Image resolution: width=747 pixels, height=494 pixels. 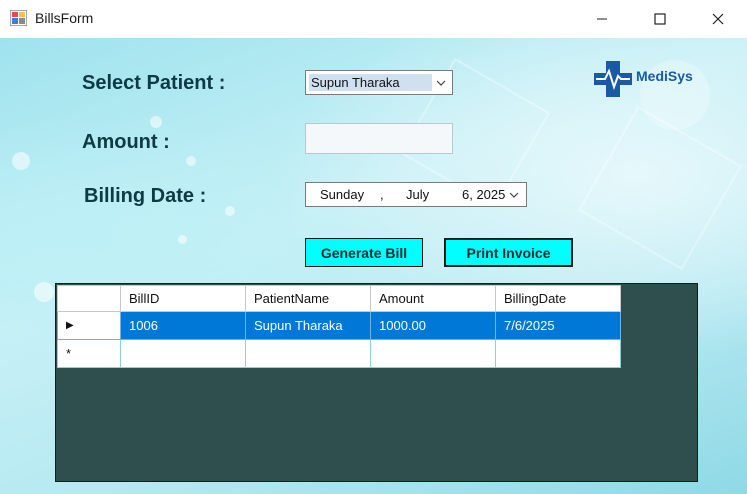 I want to click on close-icon, so click(x=718, y=19).